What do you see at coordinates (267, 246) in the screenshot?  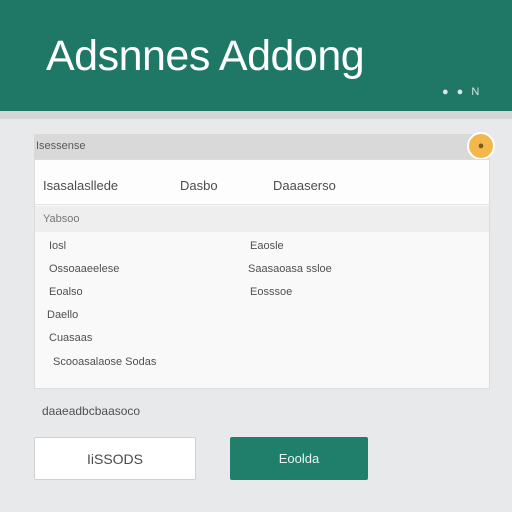 I see `table-cell: Eaosle` at bounding box center [267, 246].